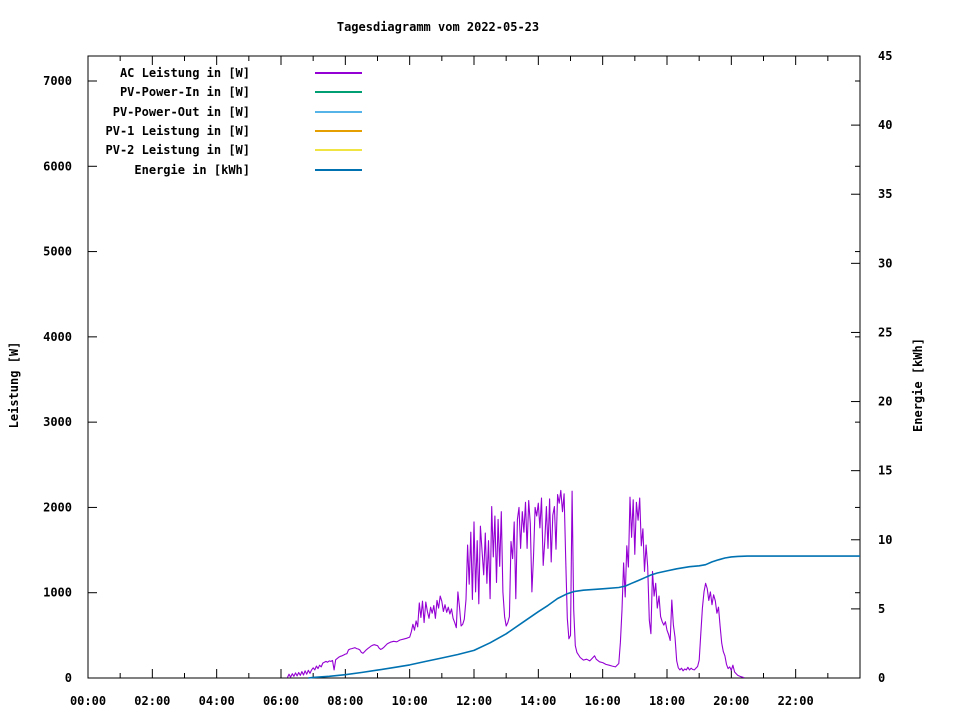 The image size is (960, 720). What do you see at coordinates (281, 701) in the screenshot?
I see `x-tick-label: 06:00` at bounding box center [281, 701].